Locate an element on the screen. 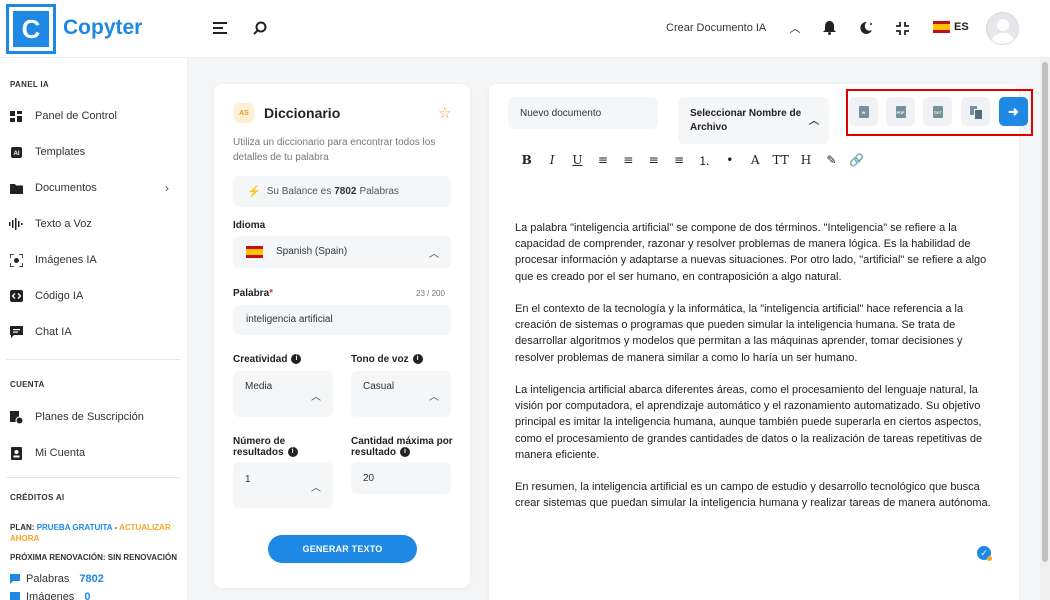  sidebar-item-templates: AI Templates is located at coordinates (94, 152).